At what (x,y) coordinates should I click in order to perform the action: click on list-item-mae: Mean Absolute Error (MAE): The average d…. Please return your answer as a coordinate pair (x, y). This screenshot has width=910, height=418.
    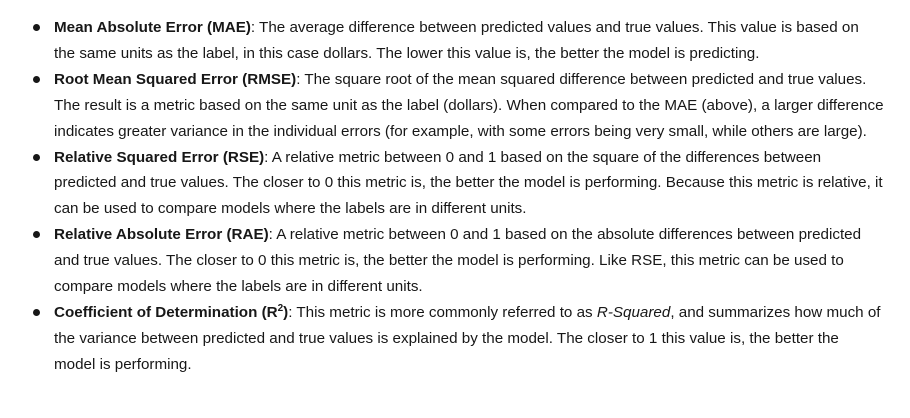
    Looking at the image, I should click on (455, 41).